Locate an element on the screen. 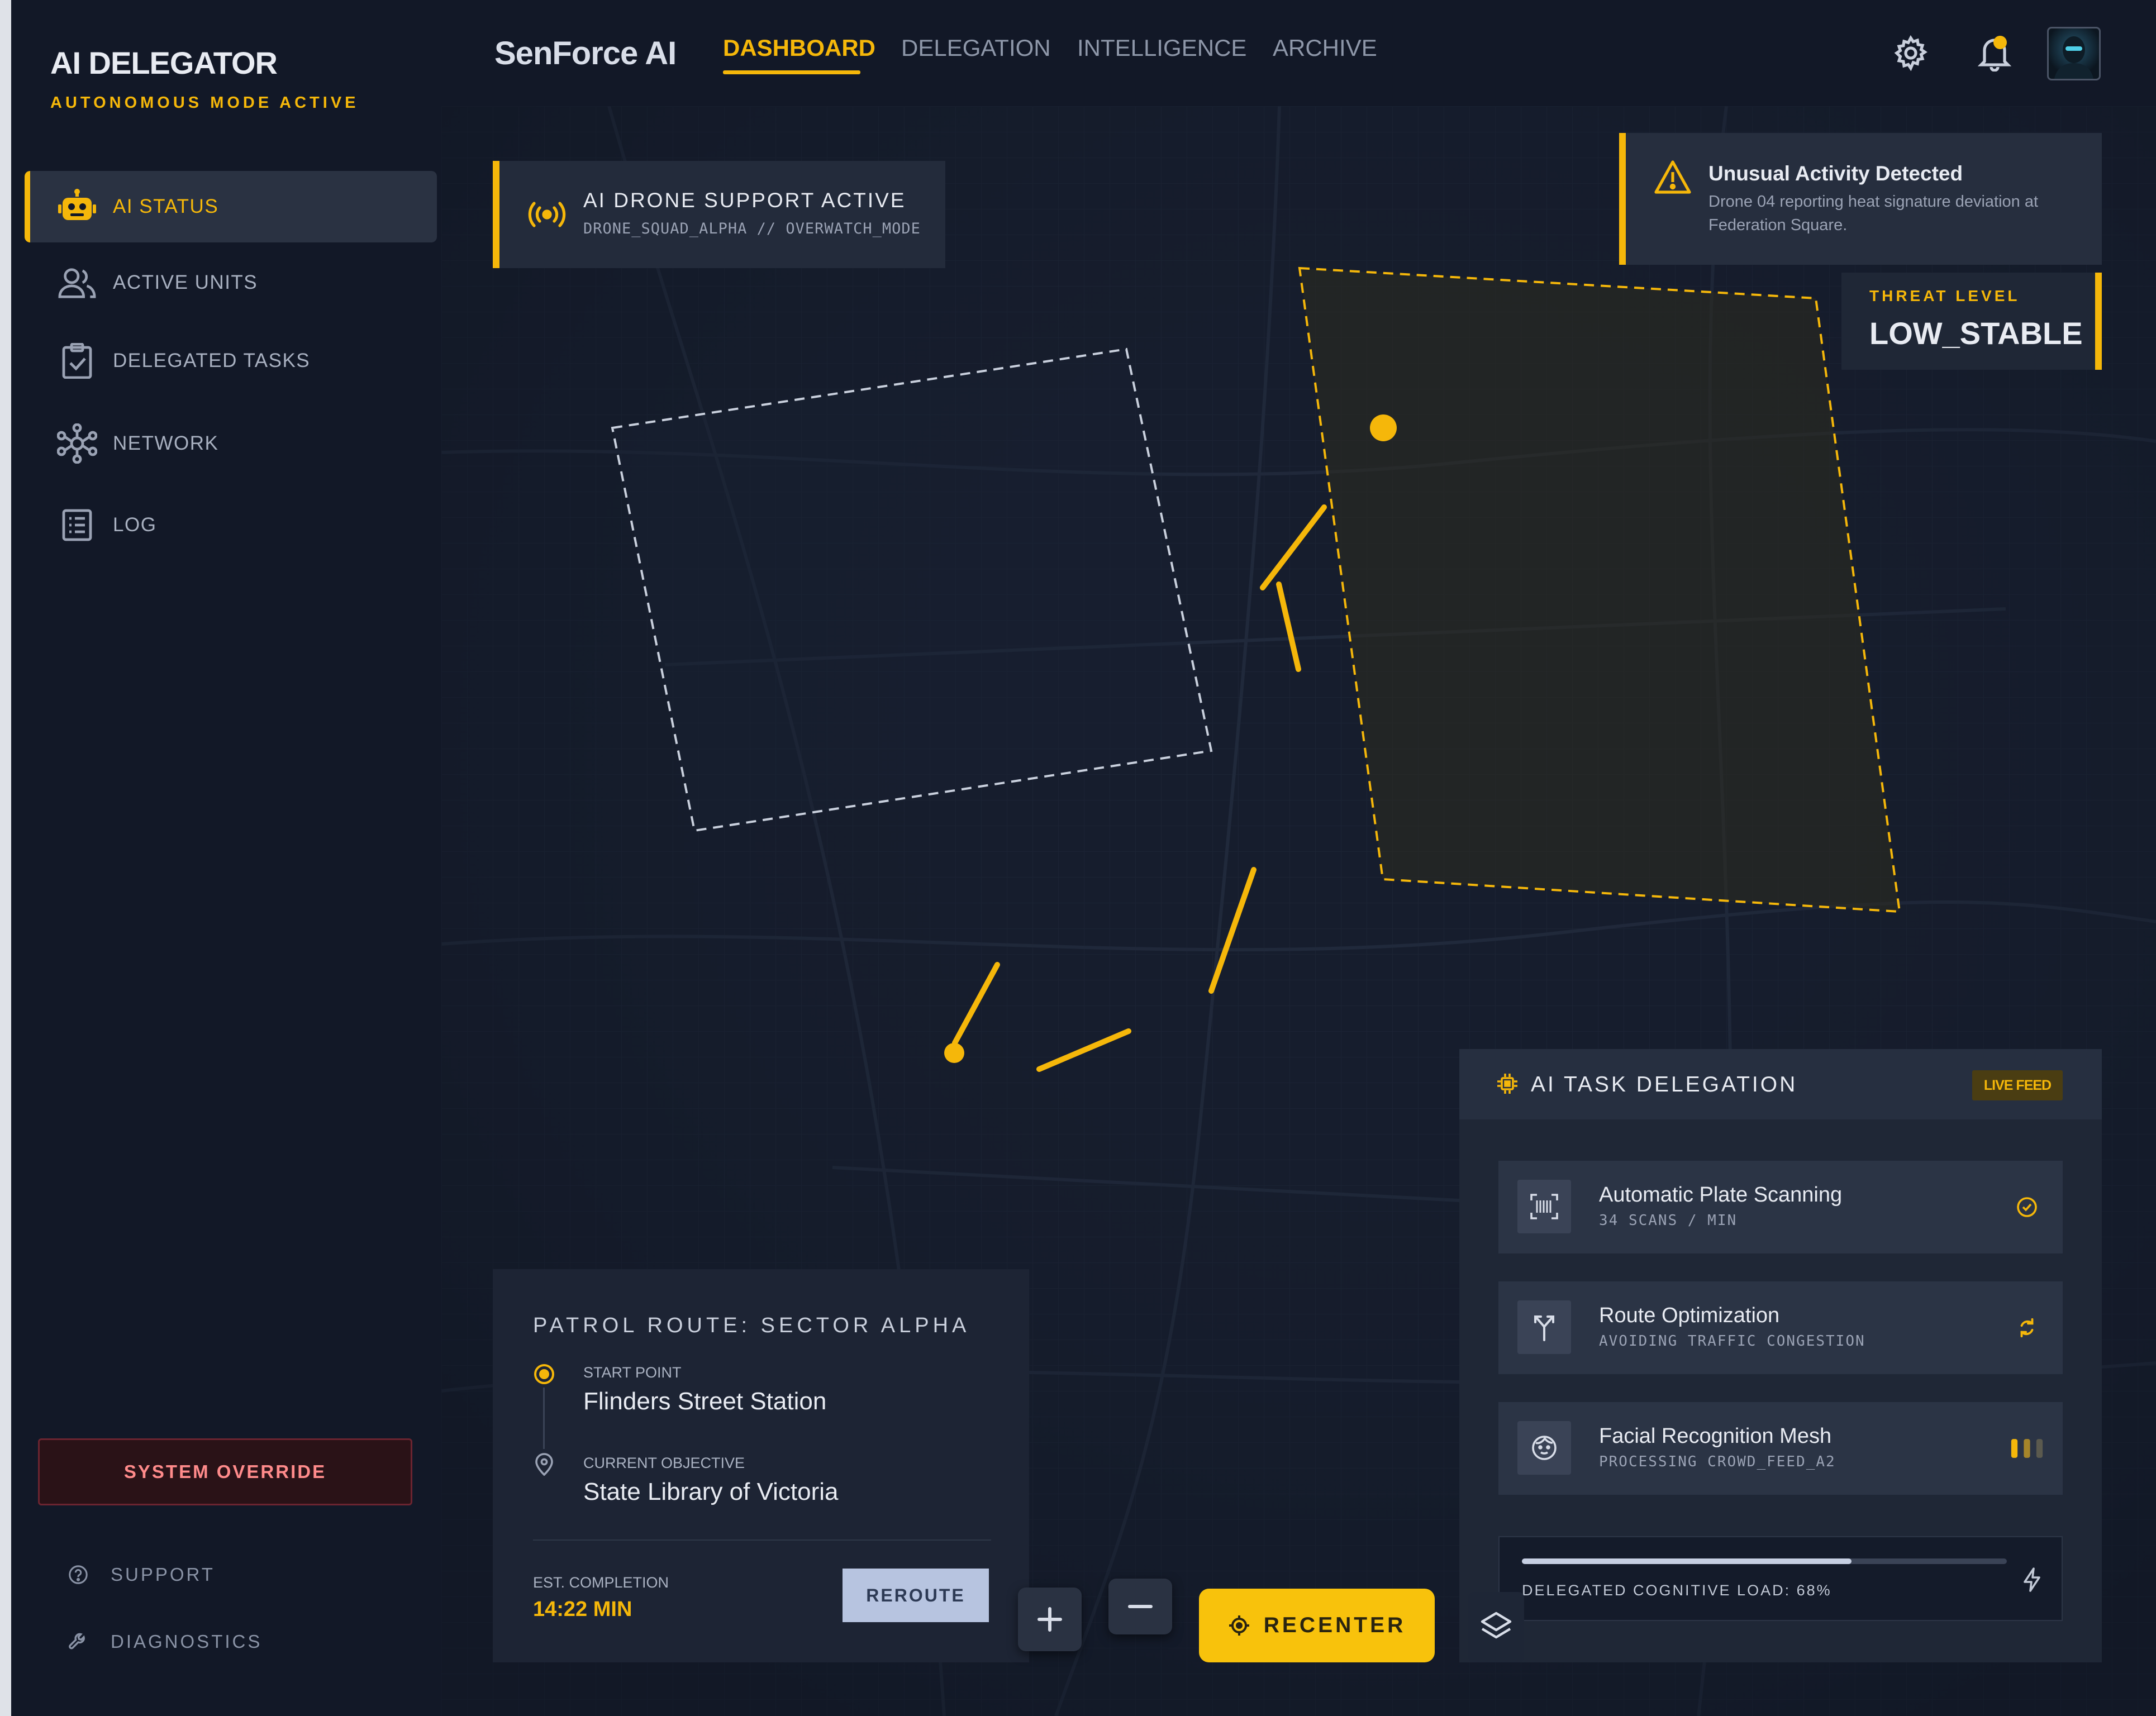 The height and width of the screenshot is (1716, 2156). patrol-route-title: PATROL ROUTE: SECTOR ALPHA is located at coordinates (751, 1326).